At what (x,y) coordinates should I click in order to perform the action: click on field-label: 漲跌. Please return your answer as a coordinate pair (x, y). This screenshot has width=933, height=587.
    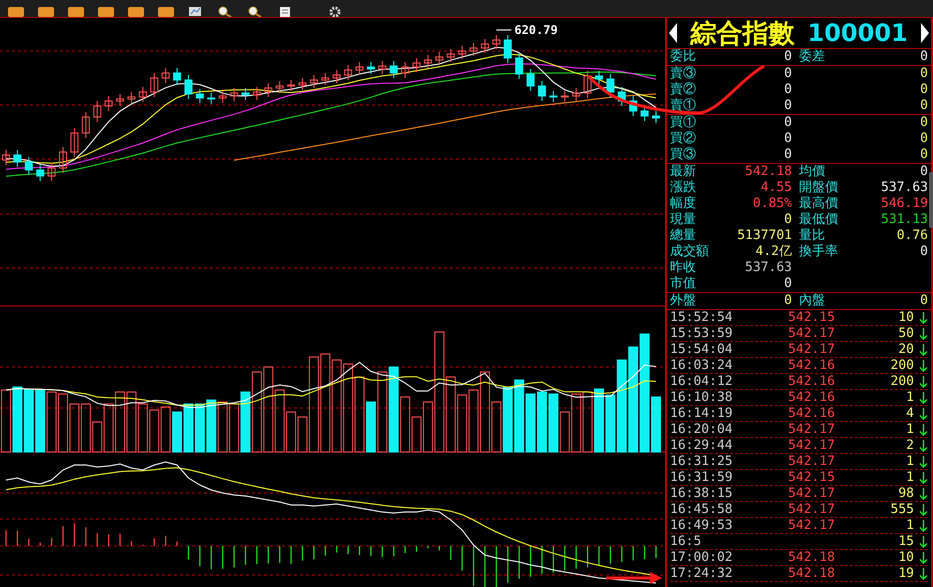
    Looking at the image, I should click on (683, 188).